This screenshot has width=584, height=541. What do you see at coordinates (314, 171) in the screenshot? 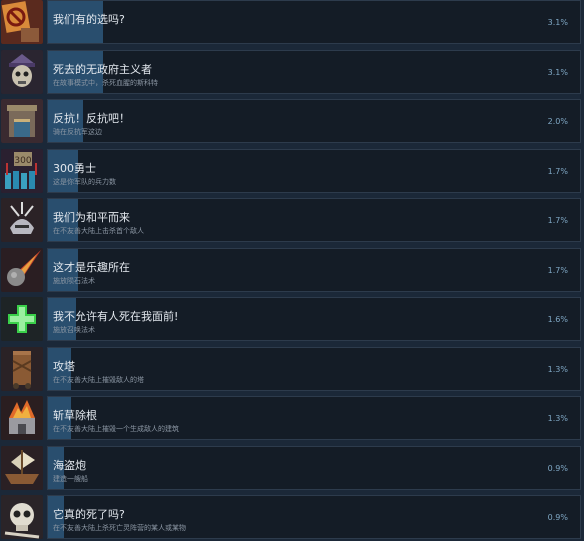
I see `achievement-card: 300勇士这是你军队的兵力数 1.7%` at bounding box center [314, 171].